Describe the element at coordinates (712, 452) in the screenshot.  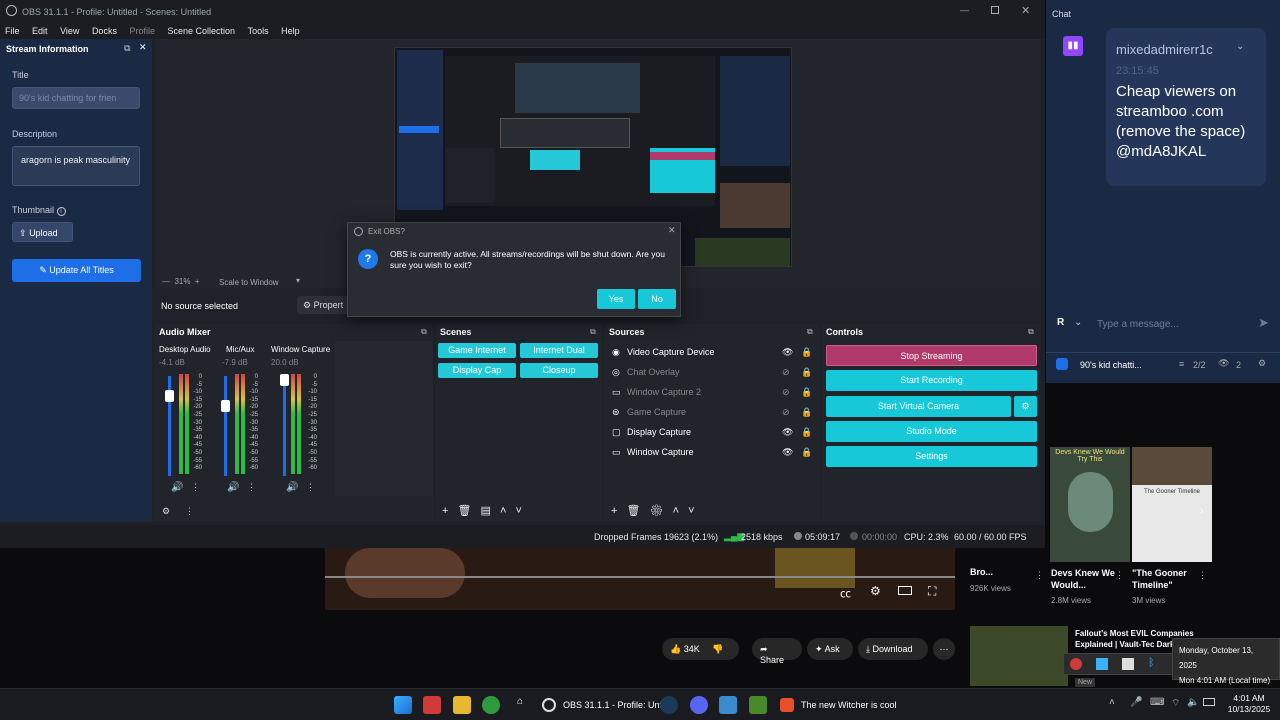
I see `source-item: ▭ Window Capture 👁 🔒` at that location.